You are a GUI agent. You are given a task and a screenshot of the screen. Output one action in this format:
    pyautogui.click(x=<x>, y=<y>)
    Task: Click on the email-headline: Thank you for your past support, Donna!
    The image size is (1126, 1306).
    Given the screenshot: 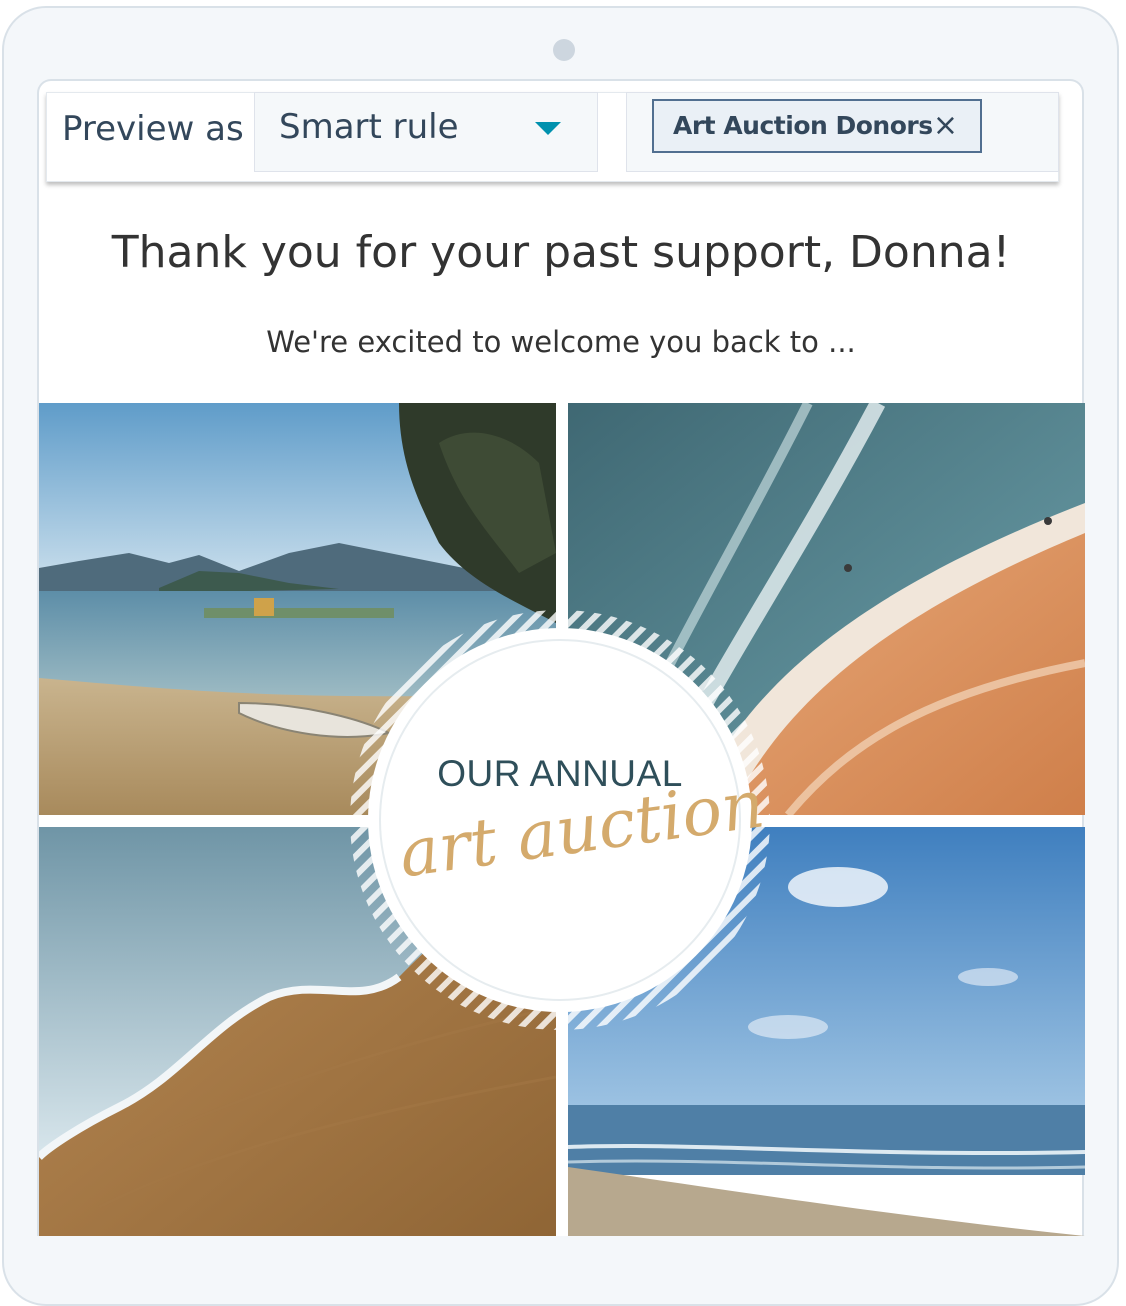 What is the action you would take?
    pyautogui.click(x=561, y=252)
    